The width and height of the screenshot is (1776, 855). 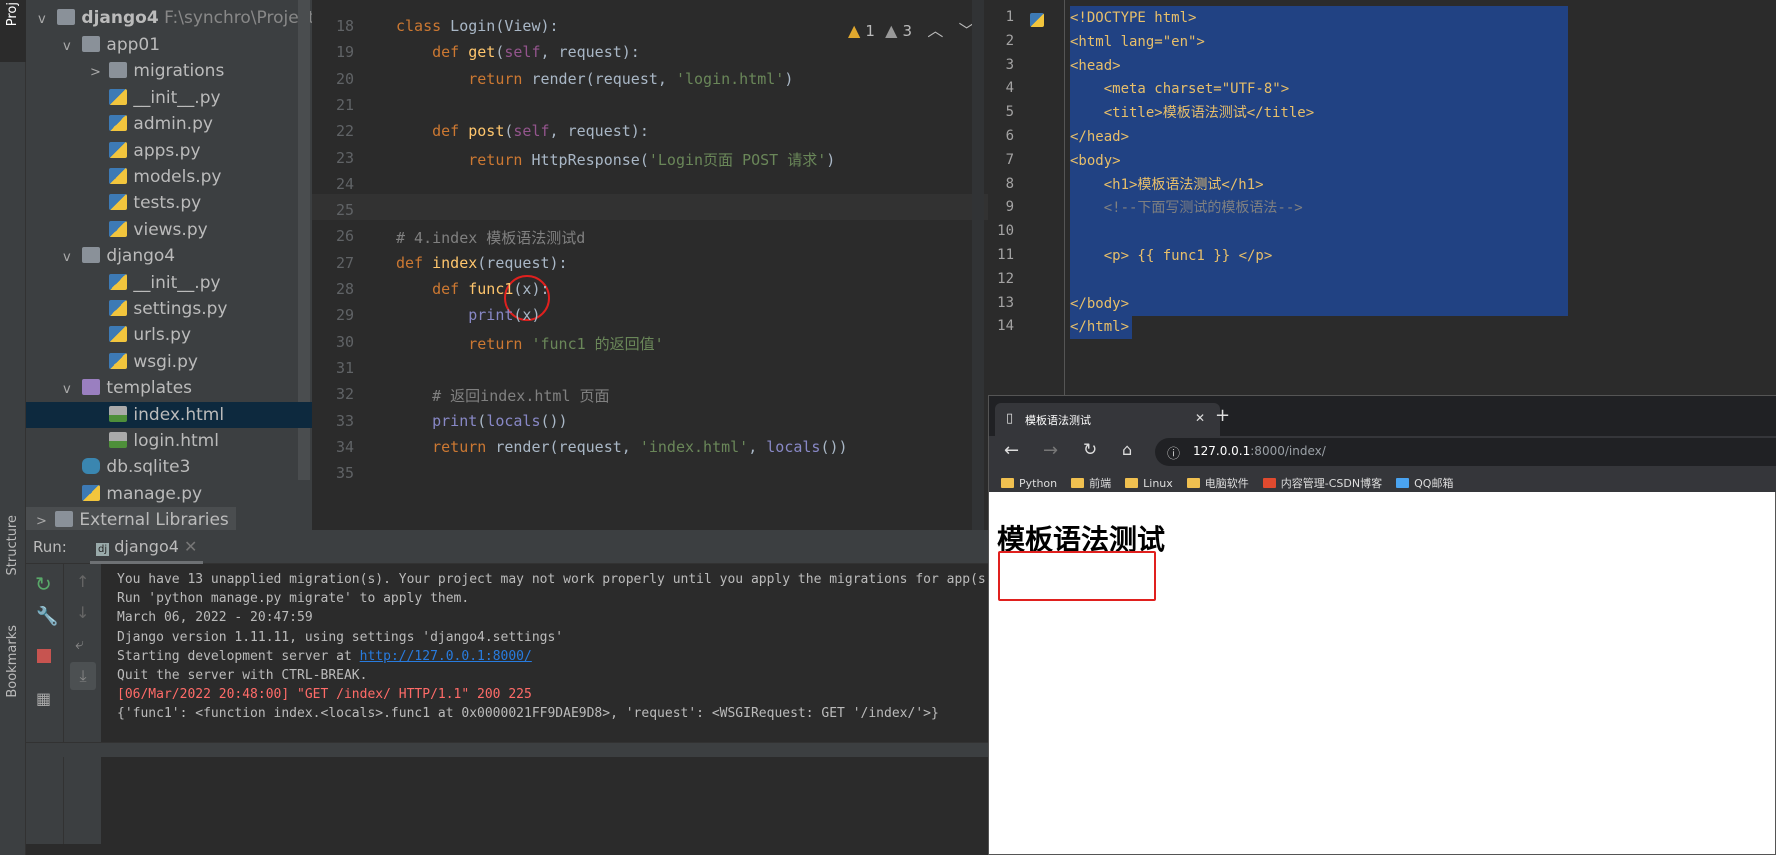 I want to click on tree-item: views.py, so click(x=169, y=230).